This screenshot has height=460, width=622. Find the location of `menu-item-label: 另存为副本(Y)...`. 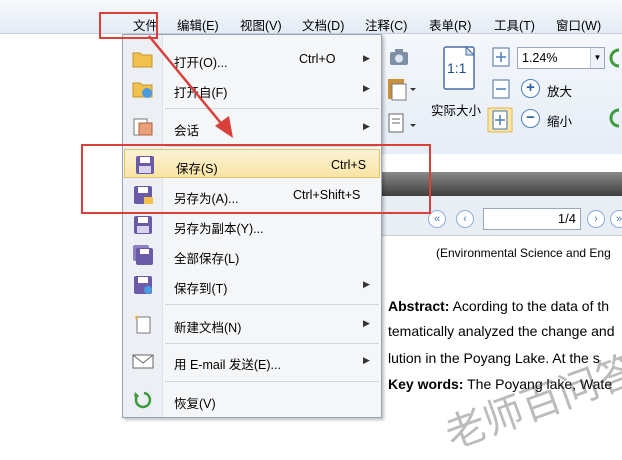

menu-item-label: 另存为副本(Y)... is located at coordinates (219, 229).